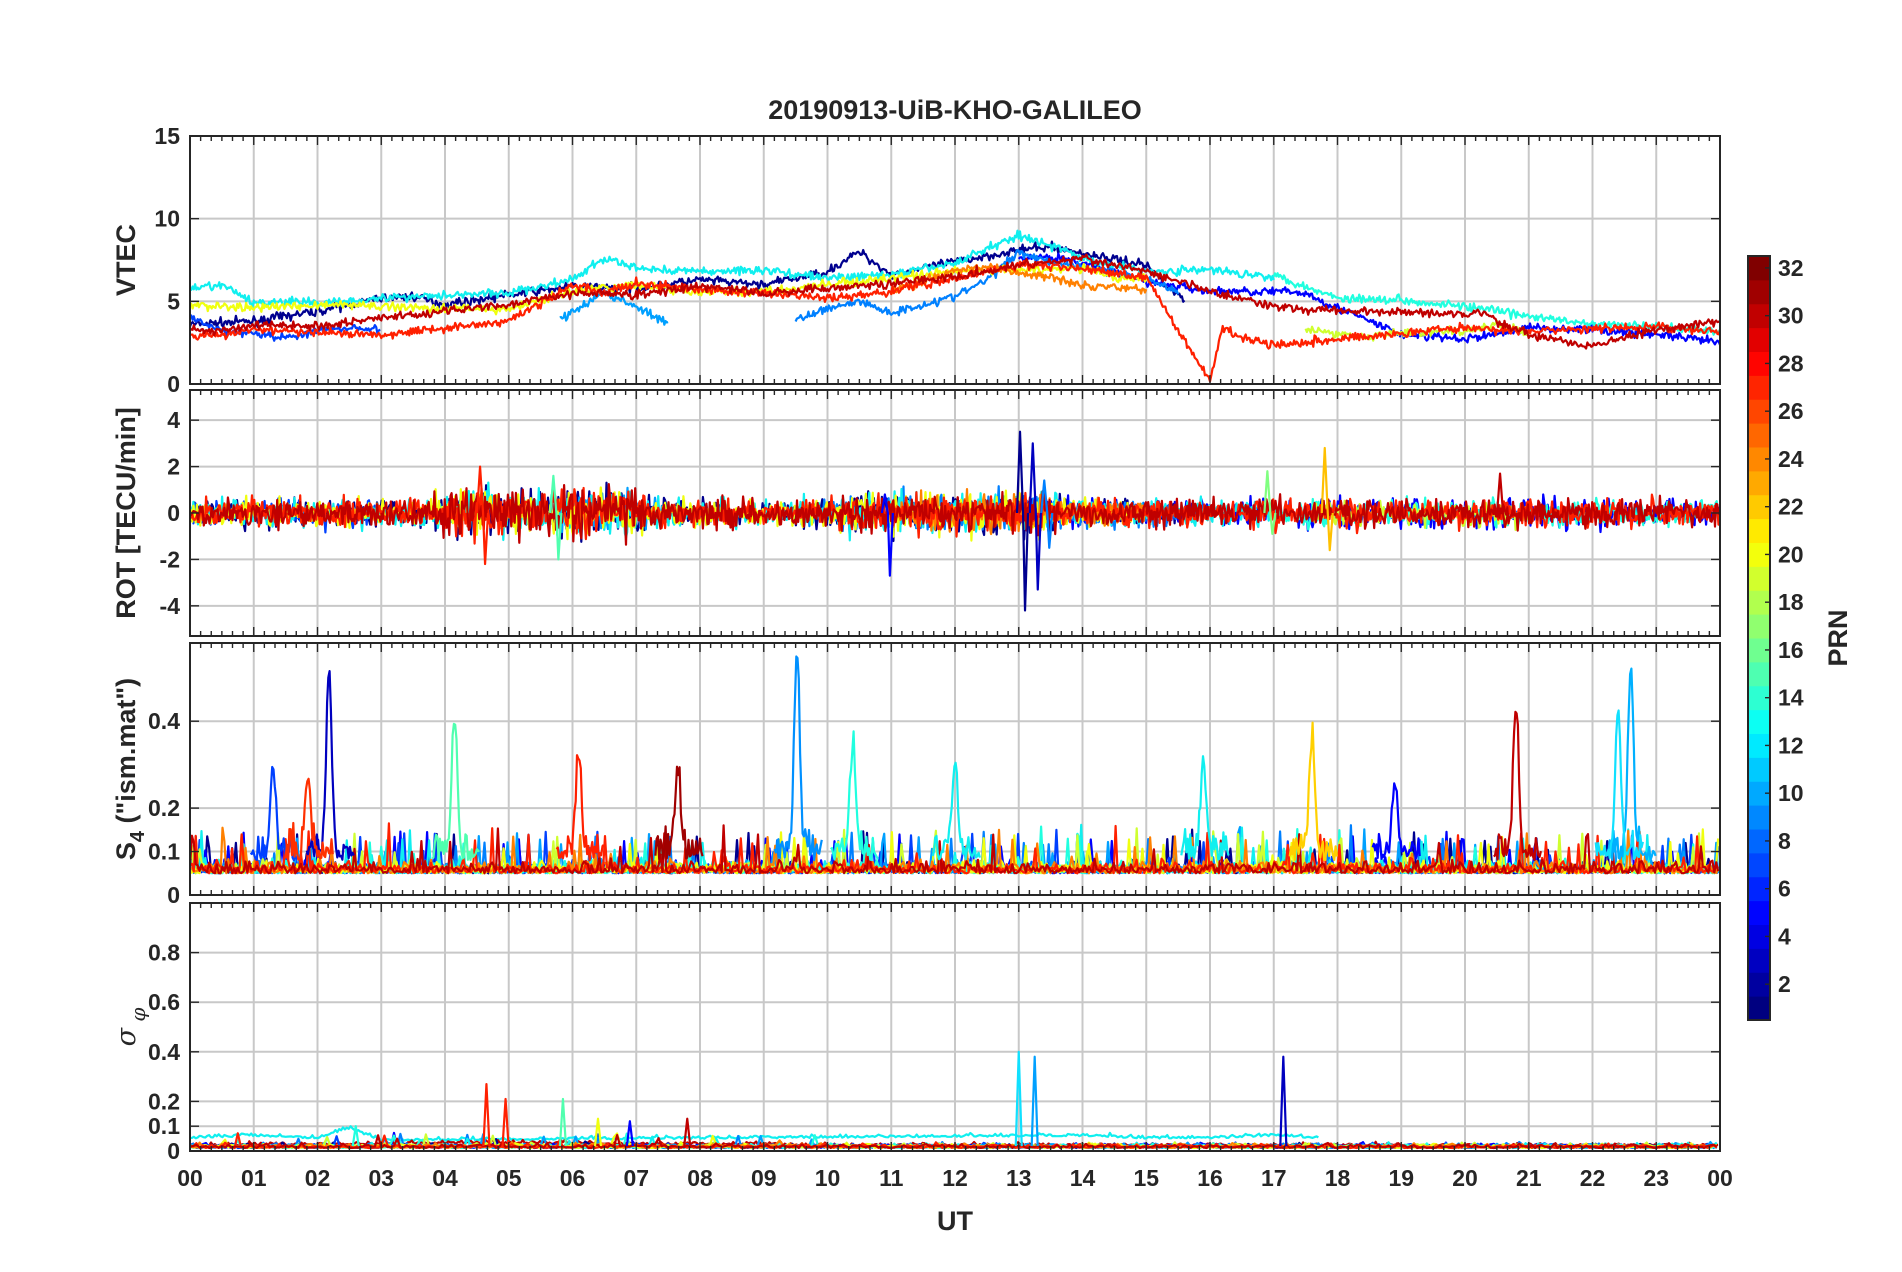  I want to click on x-tick-label: 10, so click(828, 1178).